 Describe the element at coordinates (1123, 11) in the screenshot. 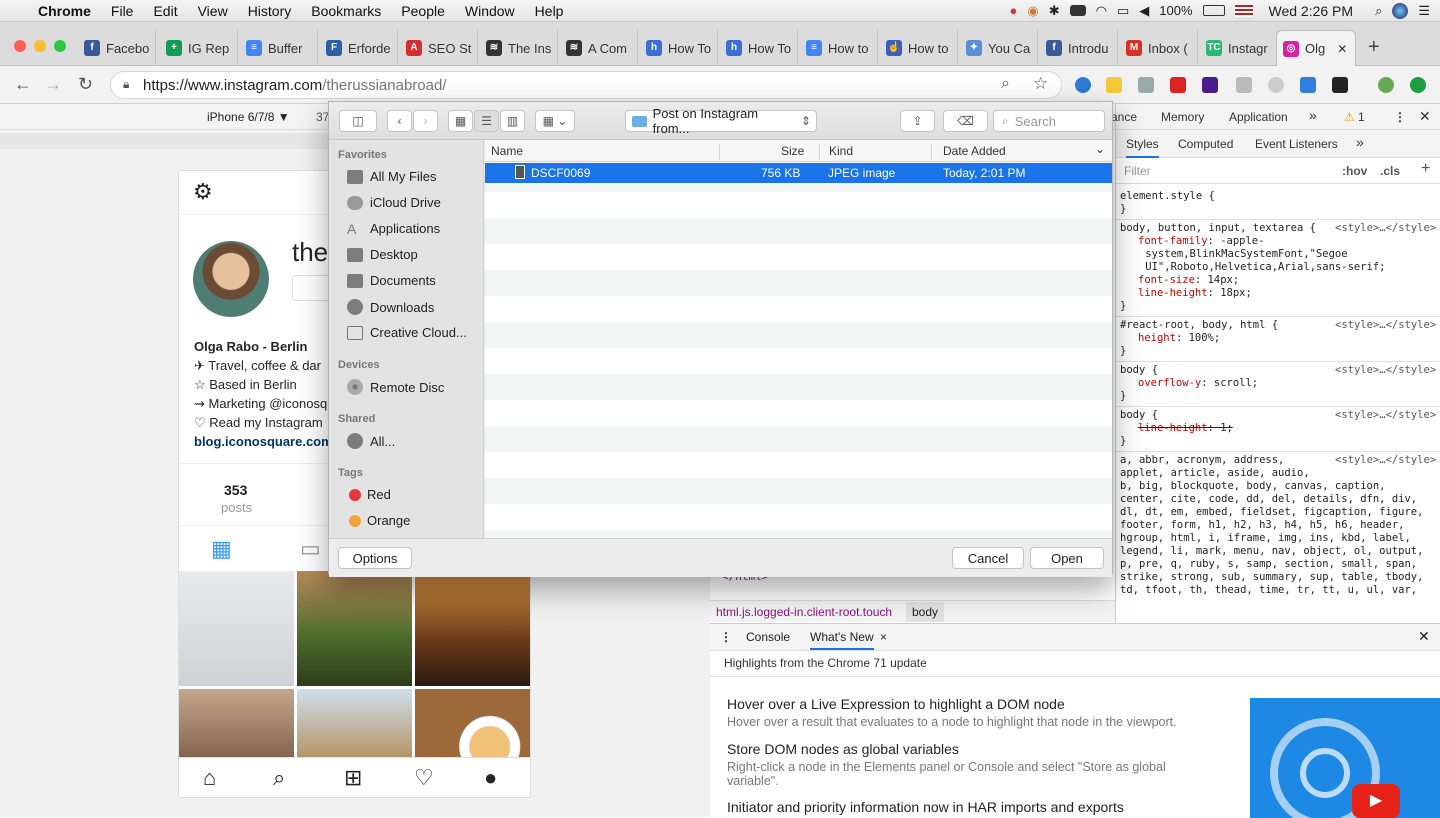

I see `airplay-icon: ▭` at that location.